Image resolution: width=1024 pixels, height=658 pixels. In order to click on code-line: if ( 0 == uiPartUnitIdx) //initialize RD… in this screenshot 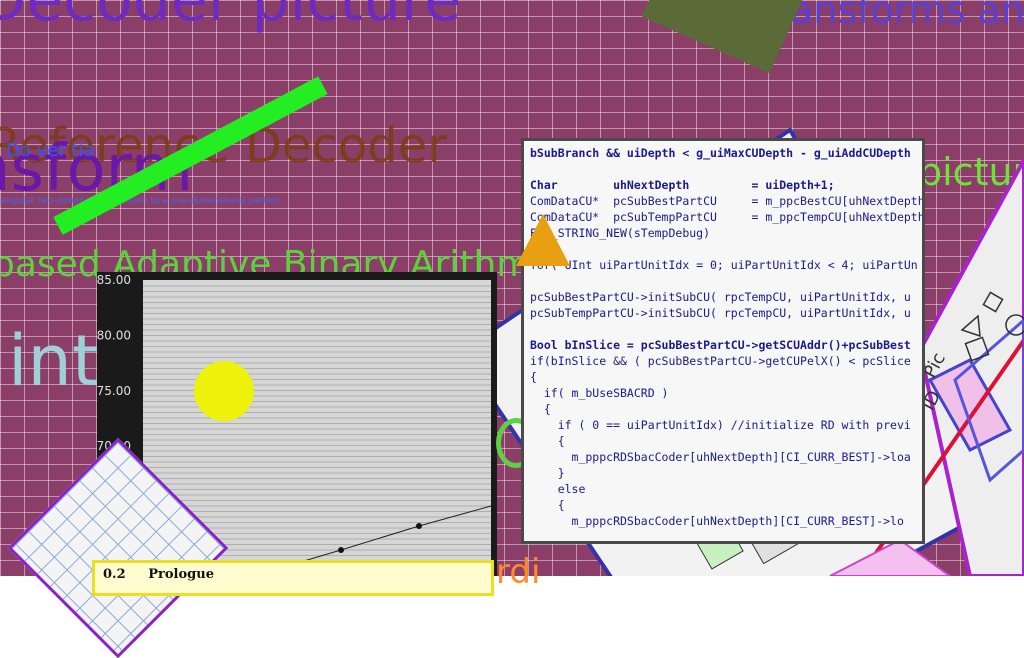, I will do `click(720, 425)`.